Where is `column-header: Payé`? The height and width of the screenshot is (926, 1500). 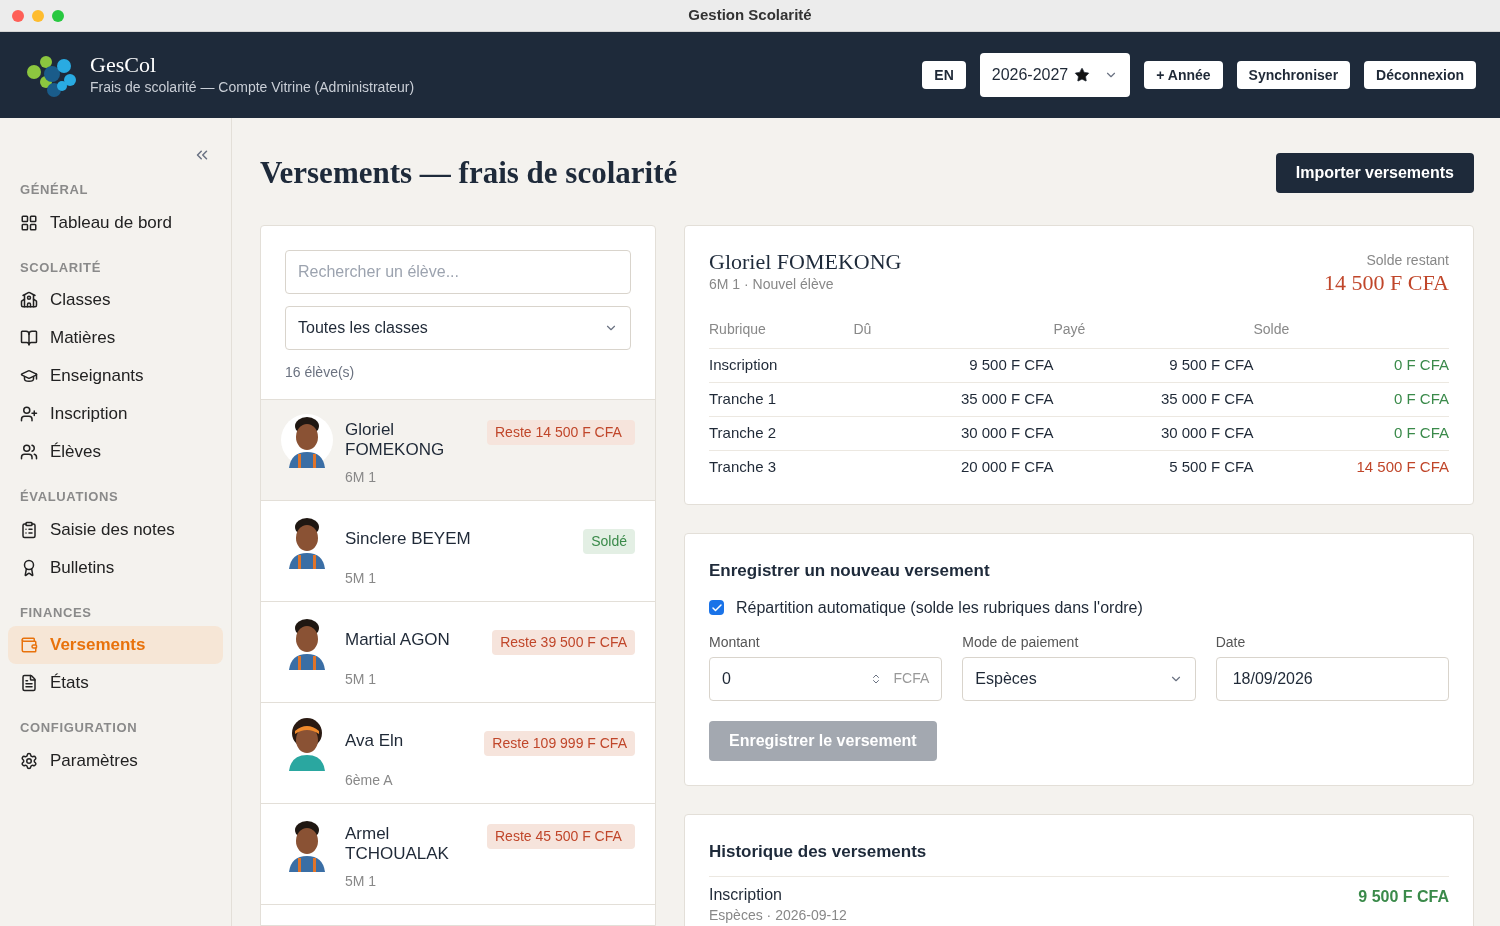
column-header: Payé is located at coordinates (1153, 333).